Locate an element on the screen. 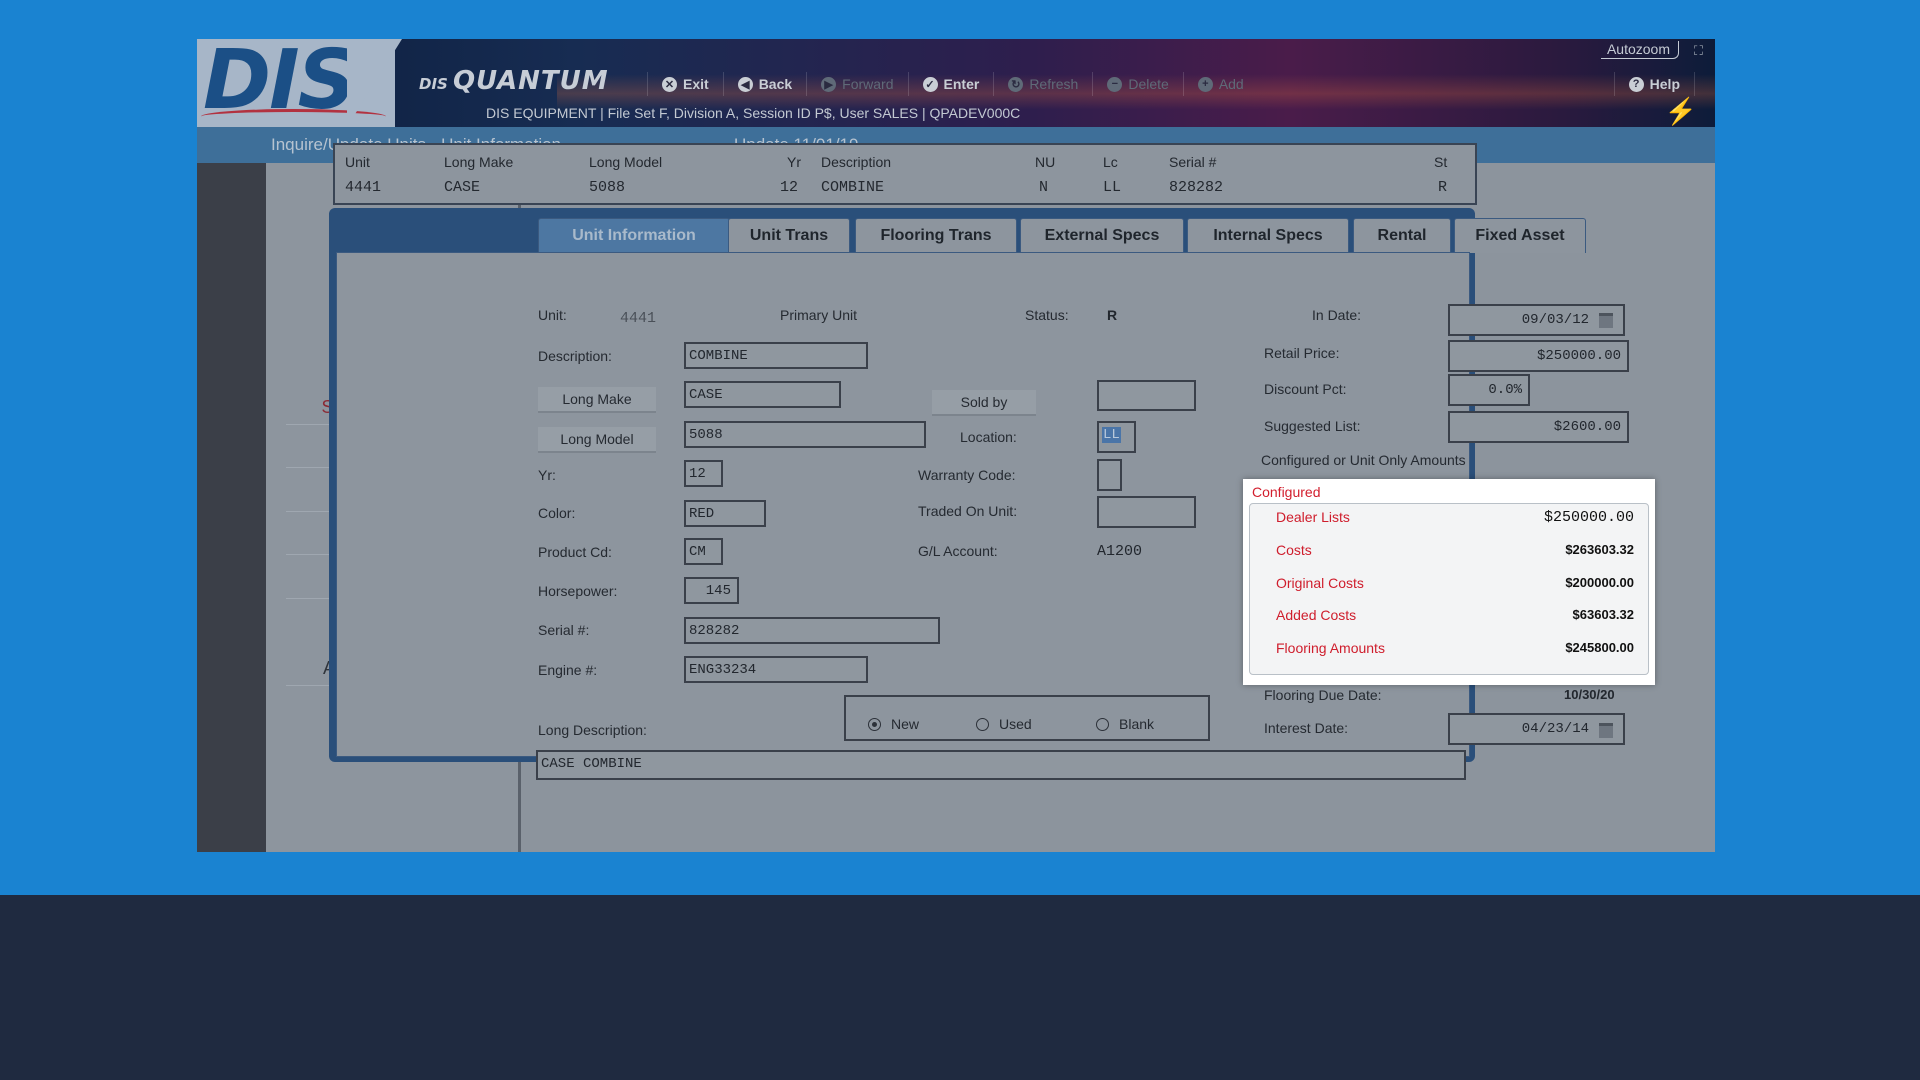  yr-label: Yr: is located at coordinates (547, 475).